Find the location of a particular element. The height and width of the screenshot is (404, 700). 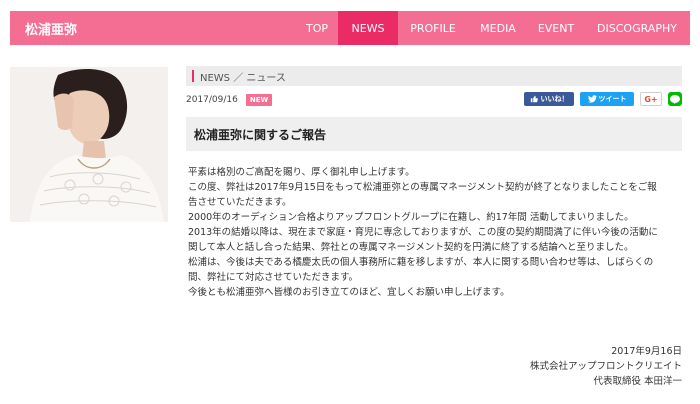

signature-date: 2017年9月16日 is located at coordinates (646, 351).